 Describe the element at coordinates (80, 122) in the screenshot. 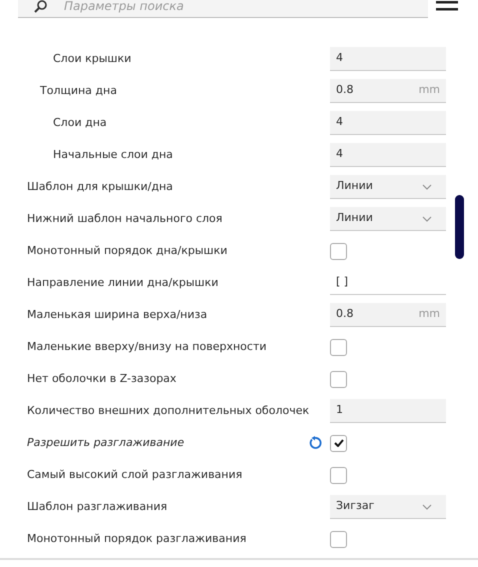

I see `setting-label: Слои дна` at that location.